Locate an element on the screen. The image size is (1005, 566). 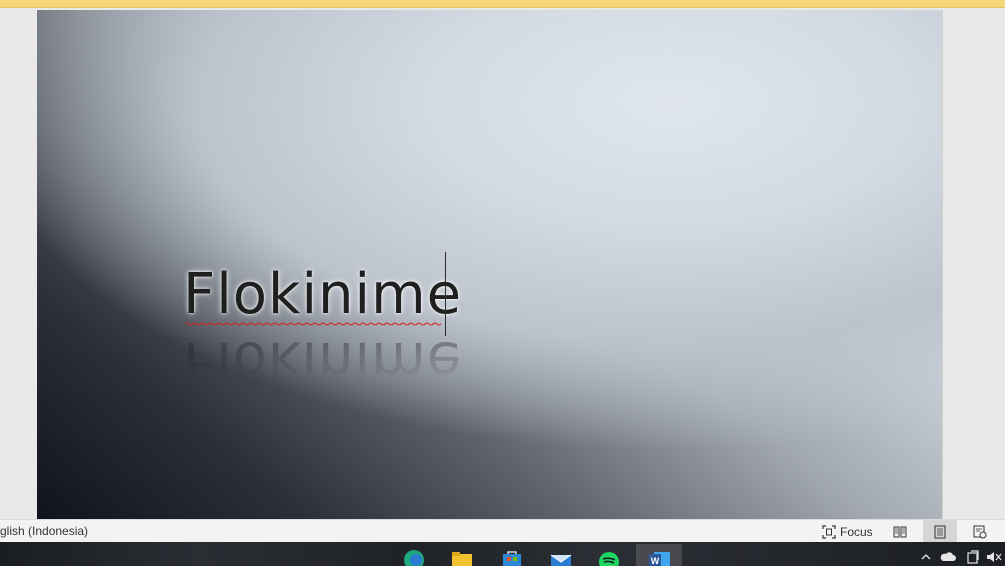
store-icon is located at coordinates (512, 558).